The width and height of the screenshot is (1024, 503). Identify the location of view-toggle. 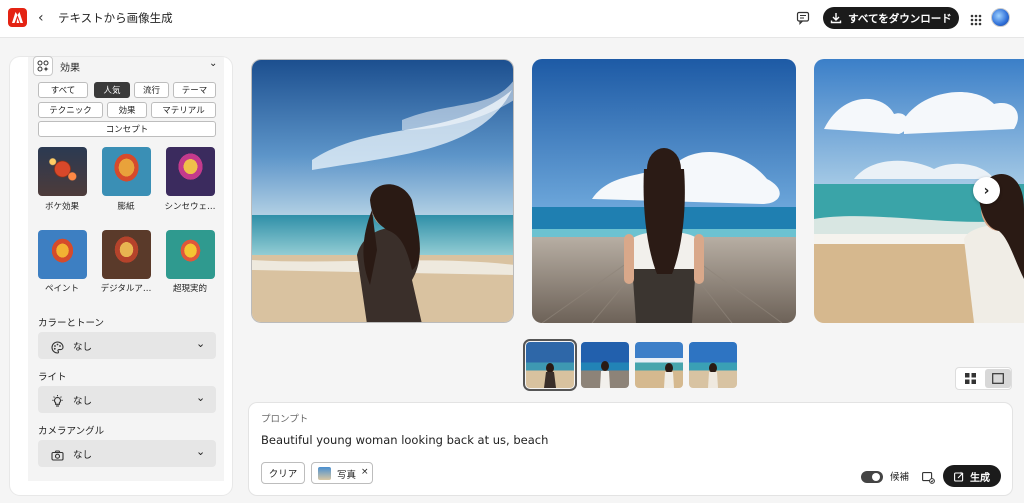
(983, 378).